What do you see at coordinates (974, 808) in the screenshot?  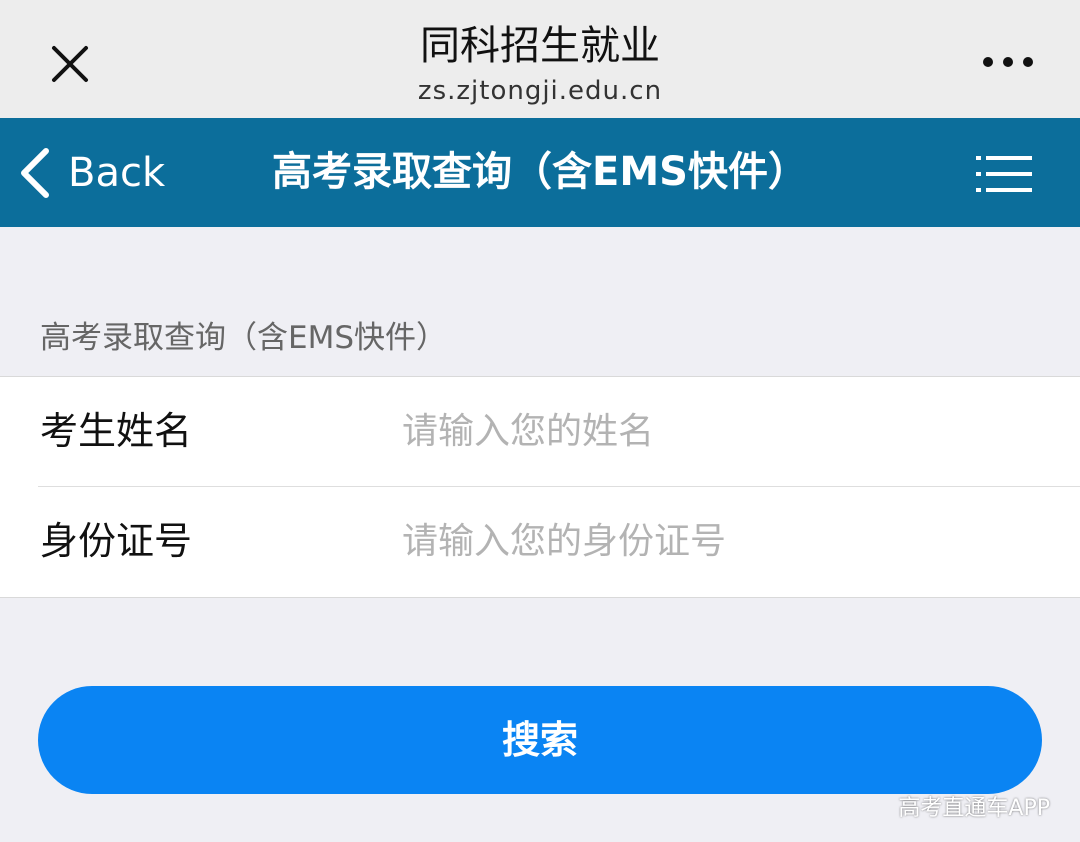 I see `watermark-text: 高考直通车APP` at bounding box center [974, 808].